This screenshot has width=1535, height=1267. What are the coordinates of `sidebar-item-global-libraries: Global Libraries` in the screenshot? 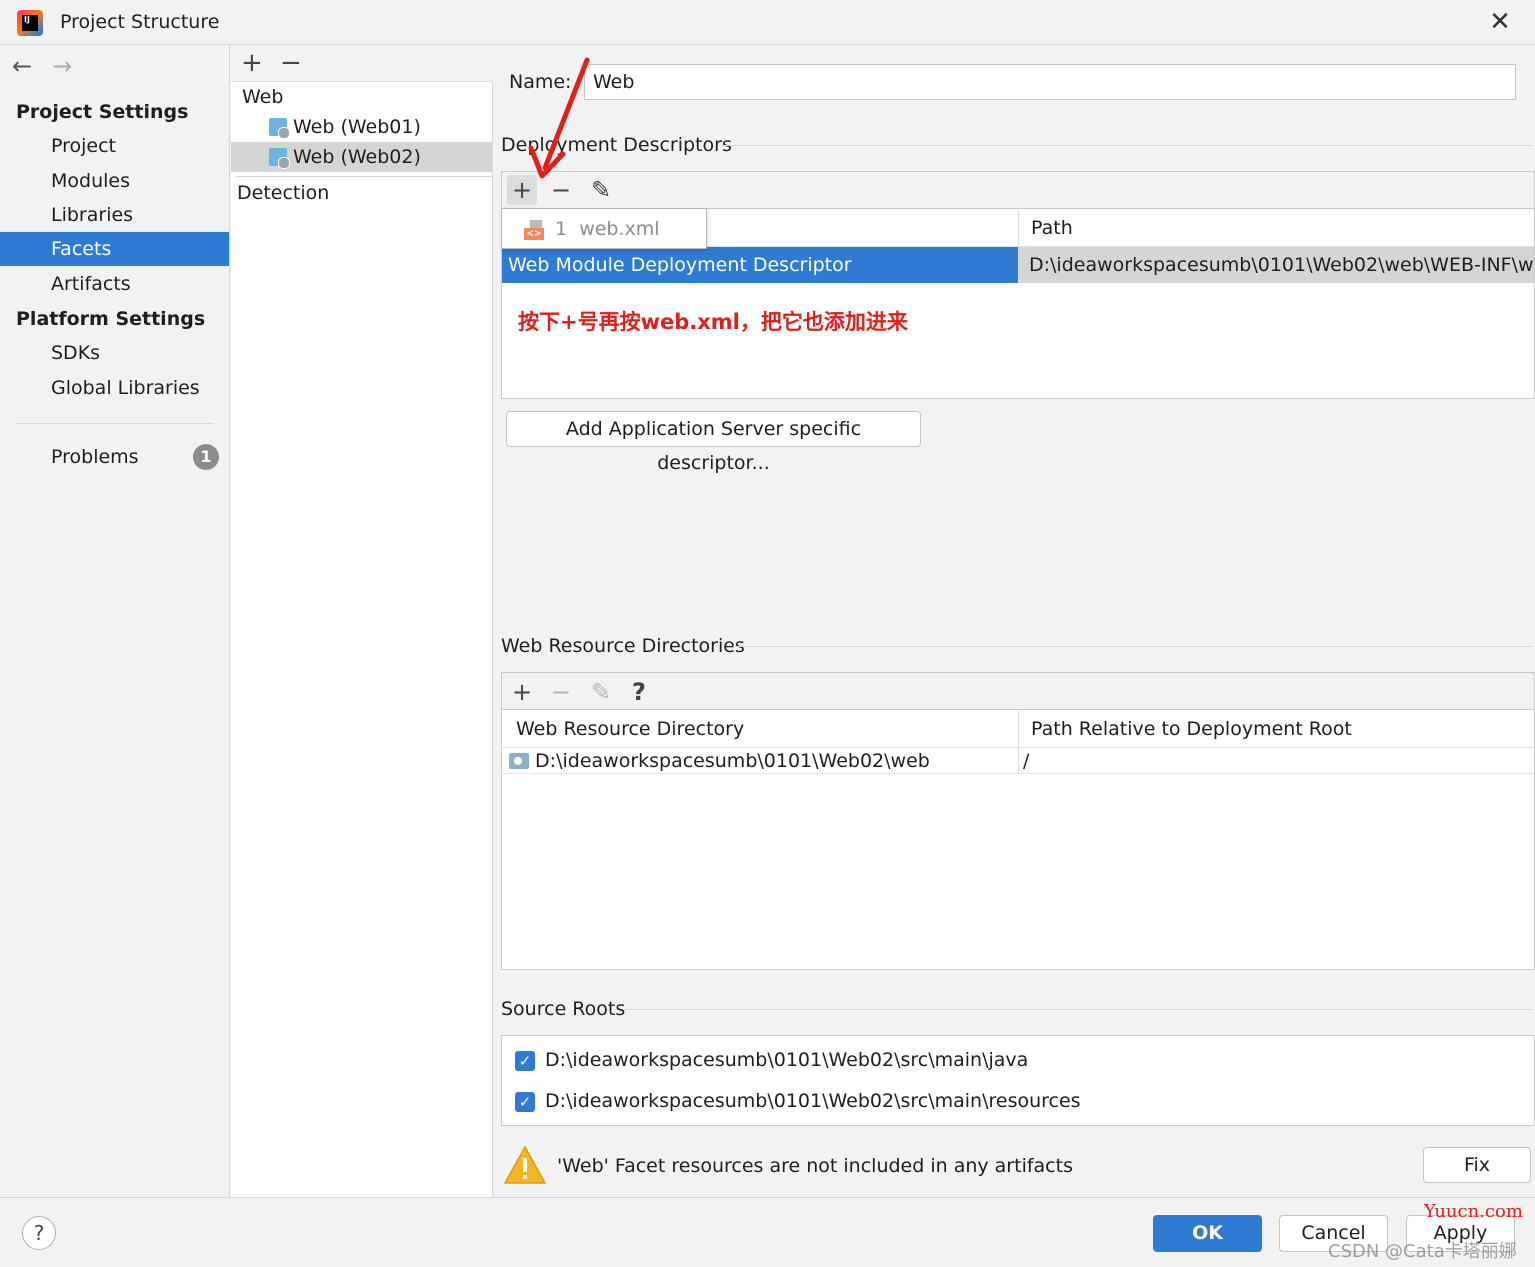 It's located at (114, 388).